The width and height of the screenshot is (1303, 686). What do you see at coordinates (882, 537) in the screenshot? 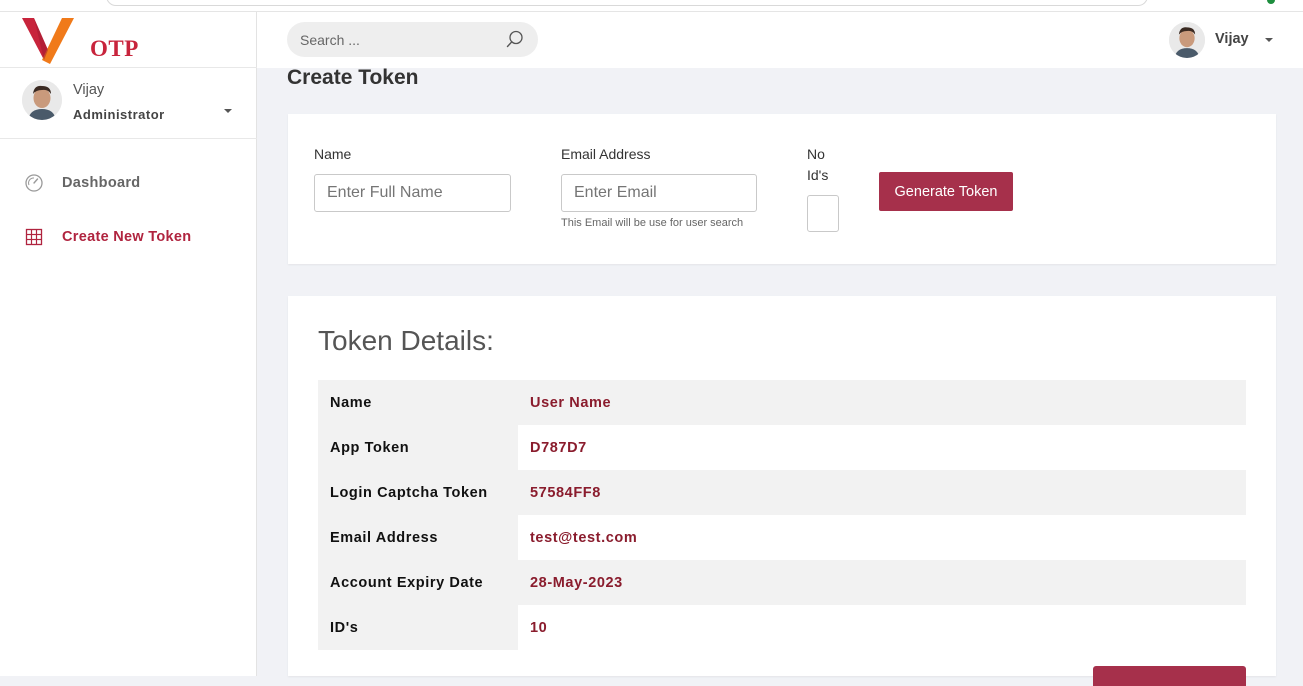
I see `row-value: test@test.com` at bounding box center [882, 537].